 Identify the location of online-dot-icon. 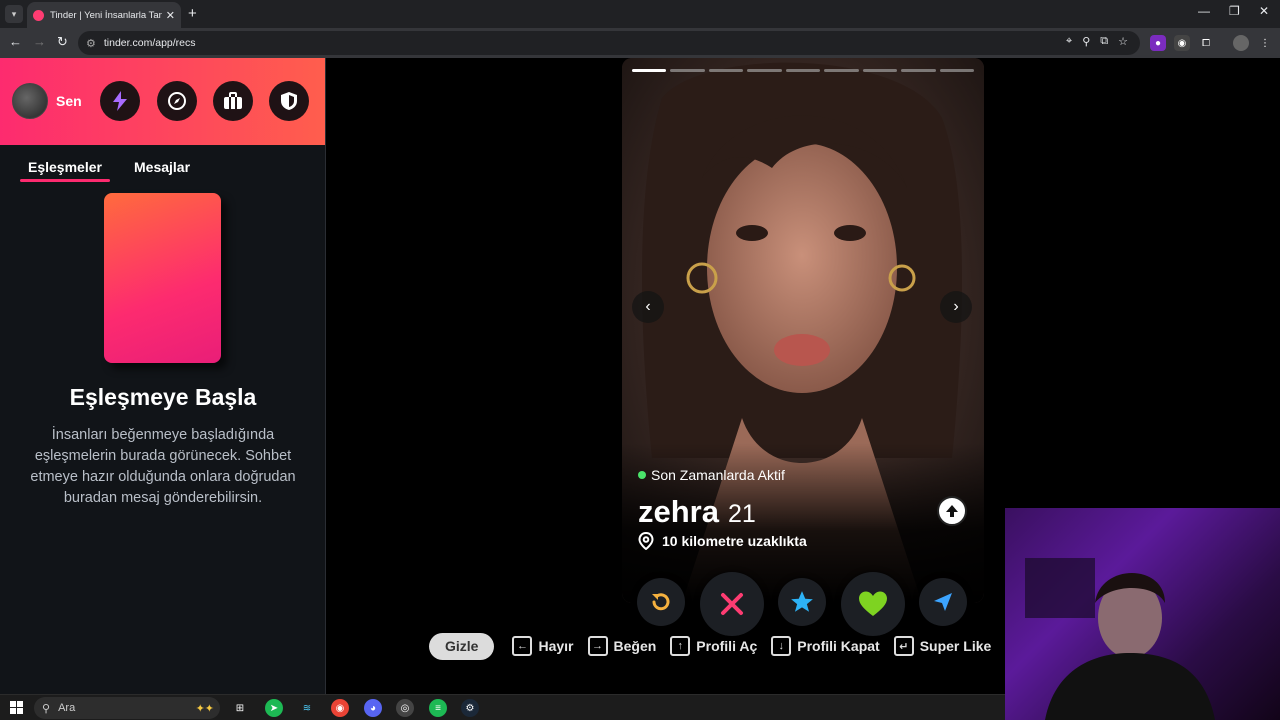
(642, 475).